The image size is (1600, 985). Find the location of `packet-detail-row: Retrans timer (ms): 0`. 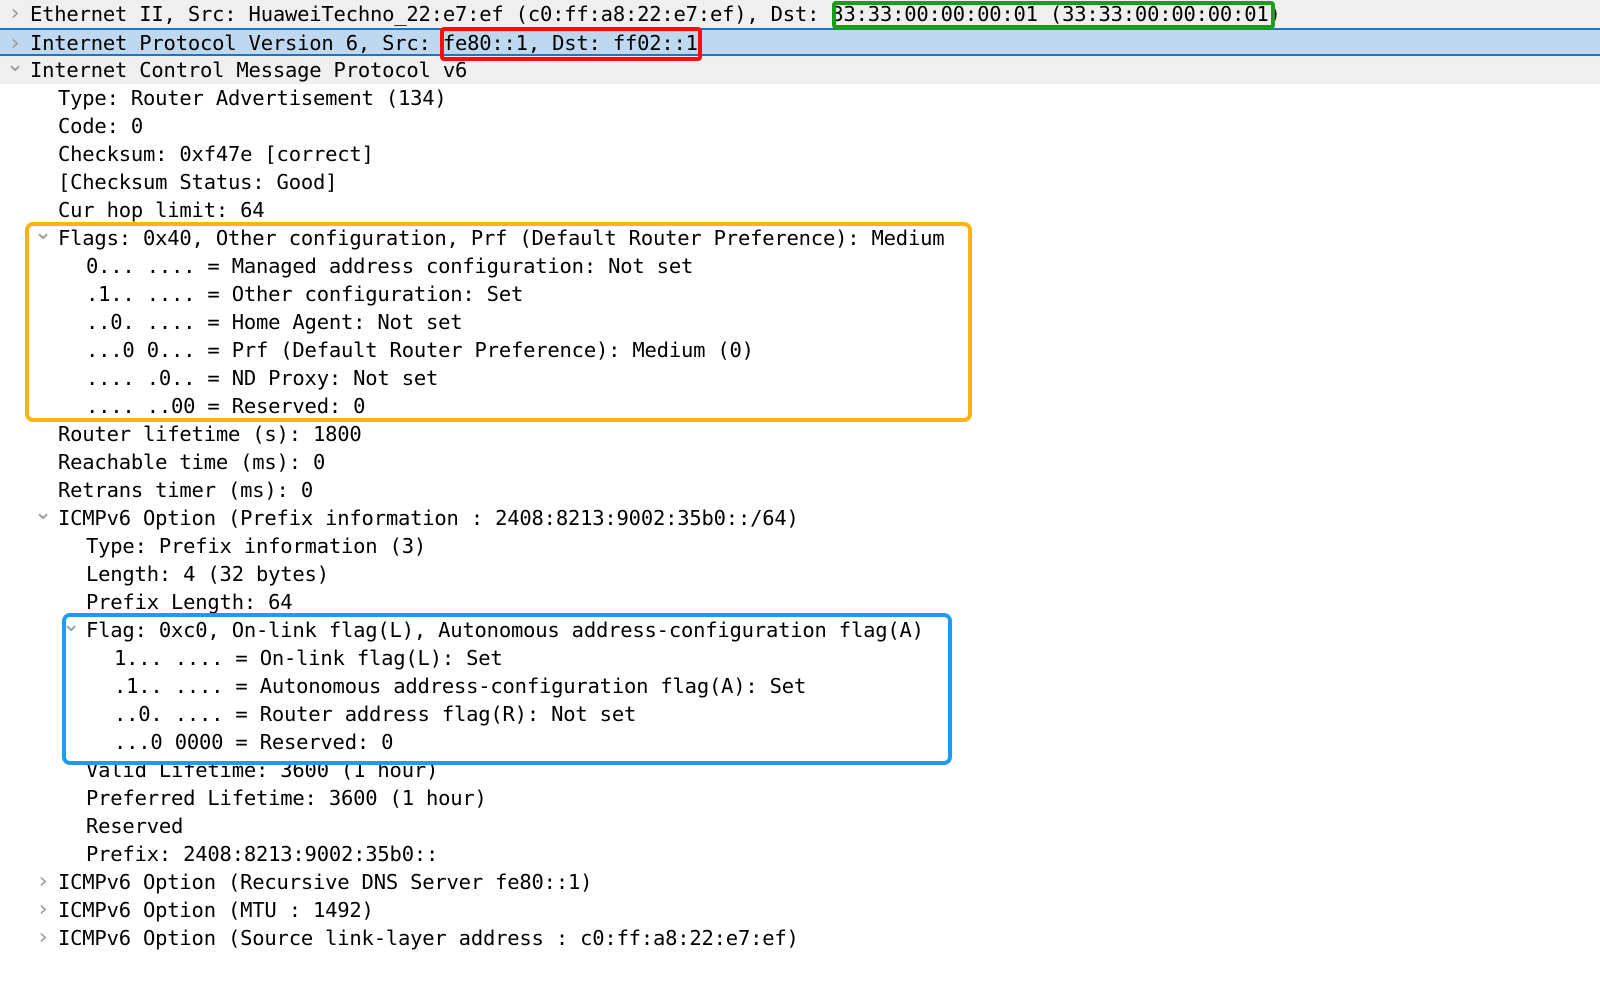

packet-detail-row: Retrans timer (ms): 0 is located at coordinates (800, 490).